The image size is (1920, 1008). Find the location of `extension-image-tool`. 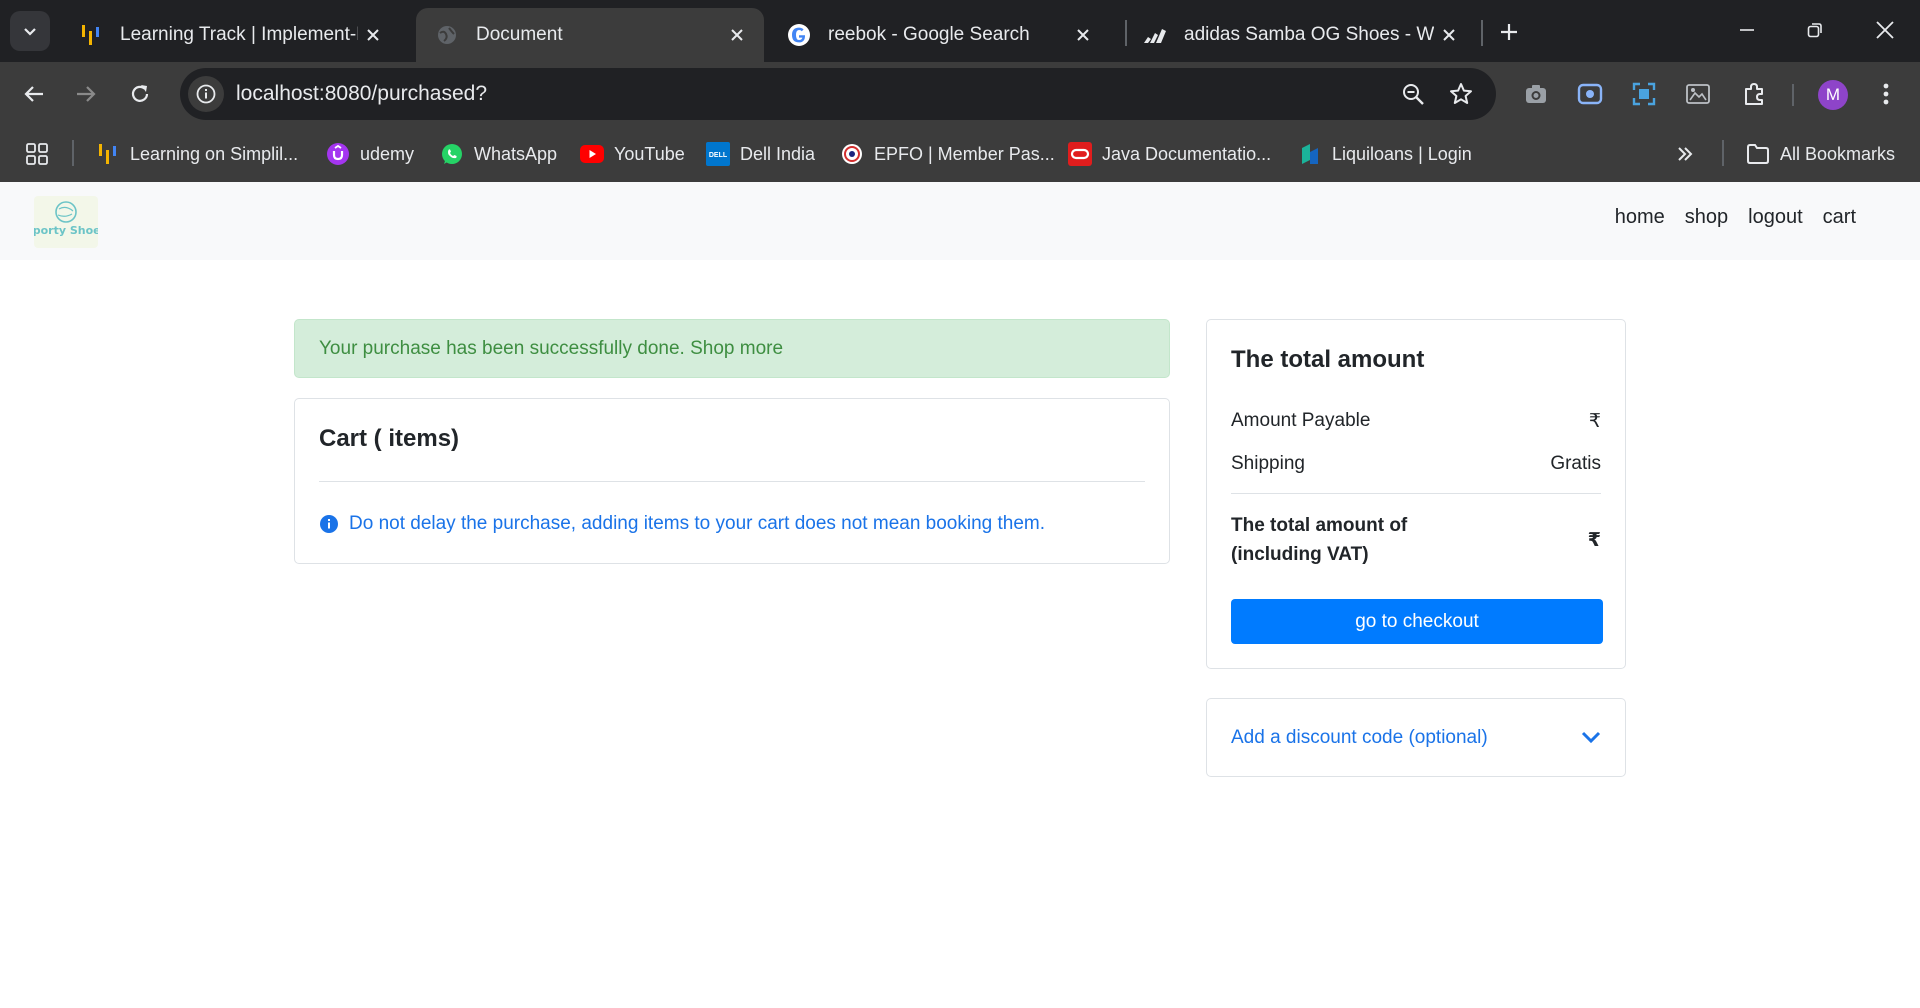

extension-image-tool is located at coordinates (1698, 94).